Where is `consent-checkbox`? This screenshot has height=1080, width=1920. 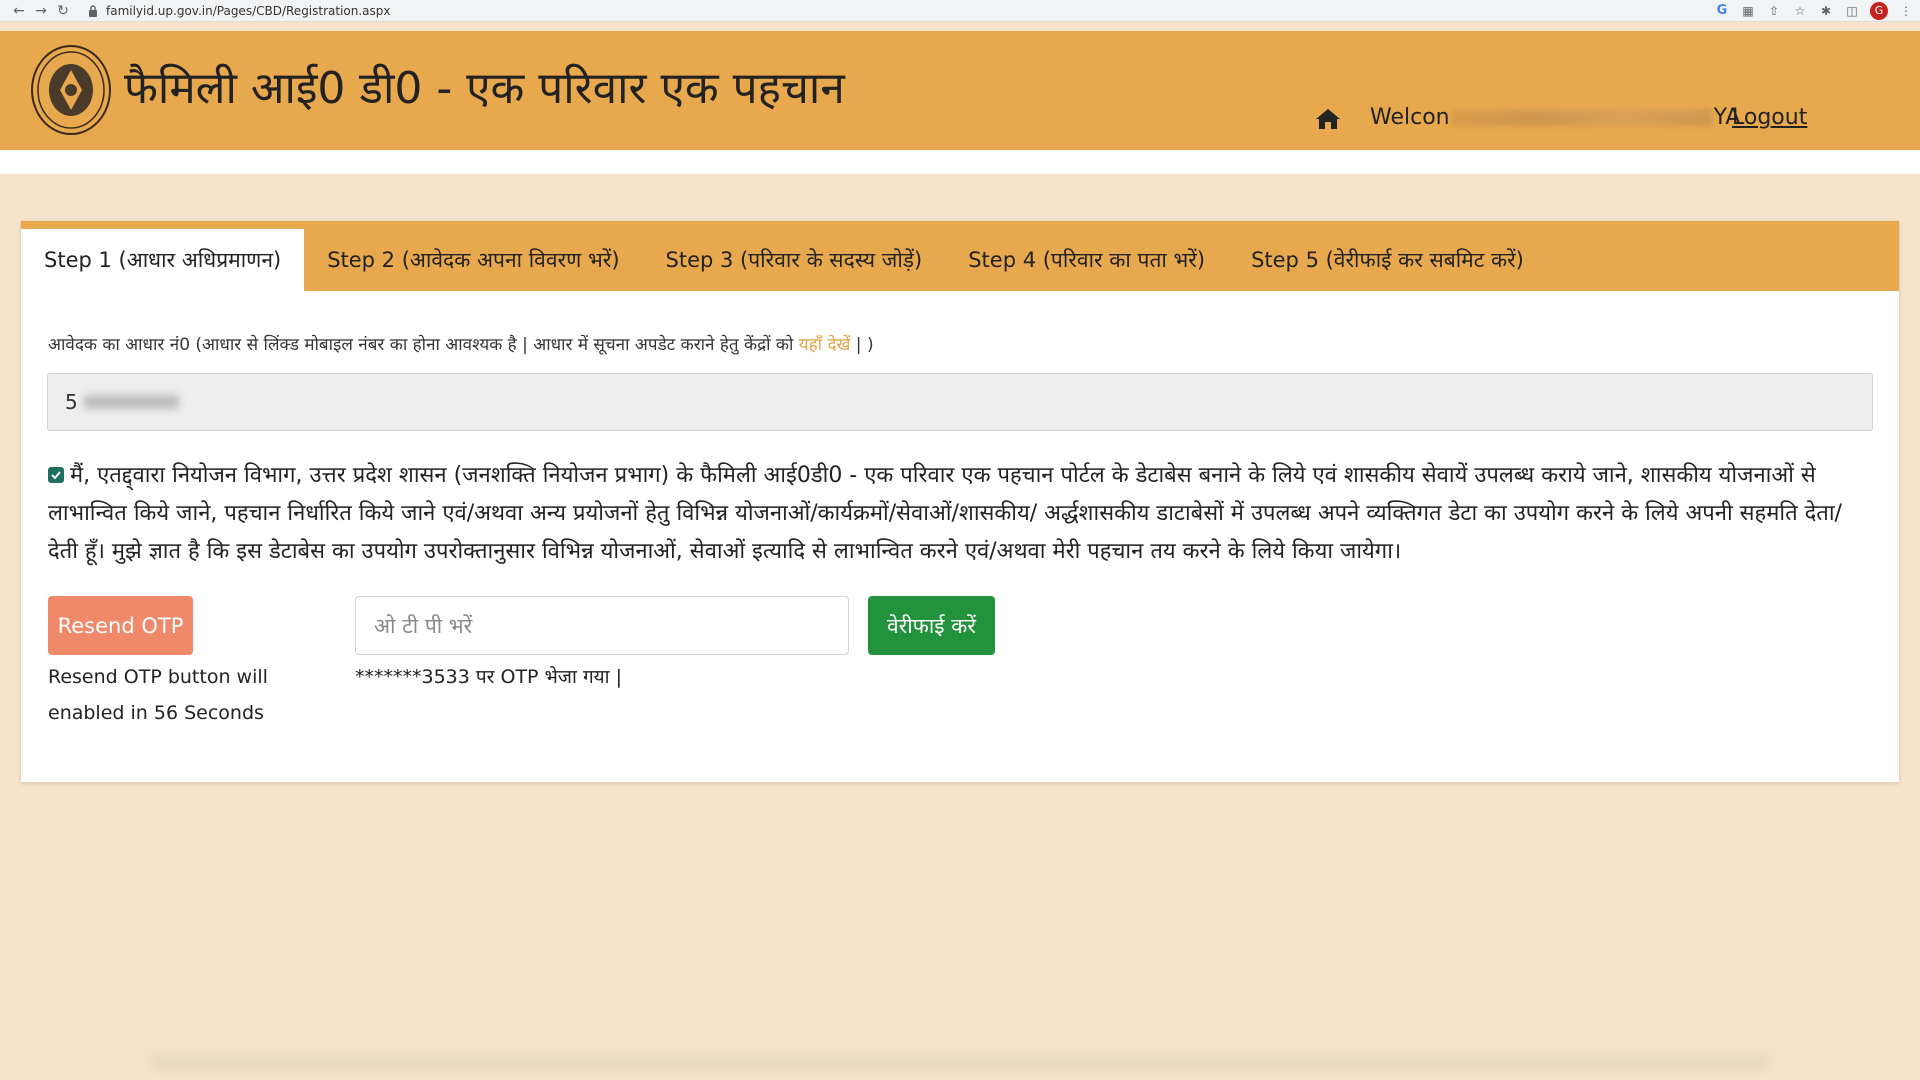 consent-checkbox is located at coordinates (56, 475).